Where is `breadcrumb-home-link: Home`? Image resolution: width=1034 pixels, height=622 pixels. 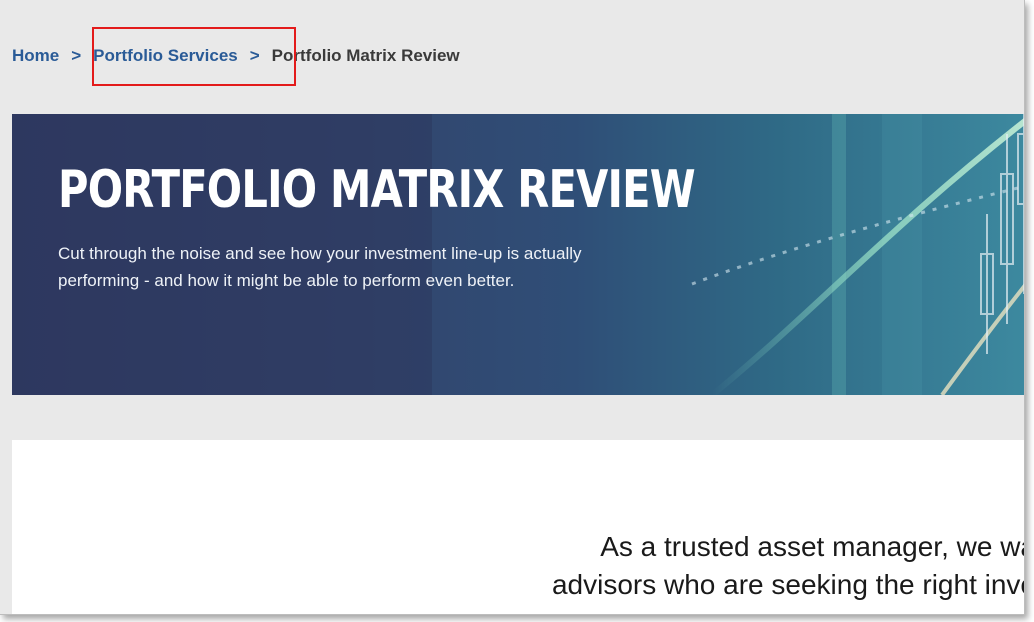 breadcrumb-home-link: Home is located at coordinates (35, 56).